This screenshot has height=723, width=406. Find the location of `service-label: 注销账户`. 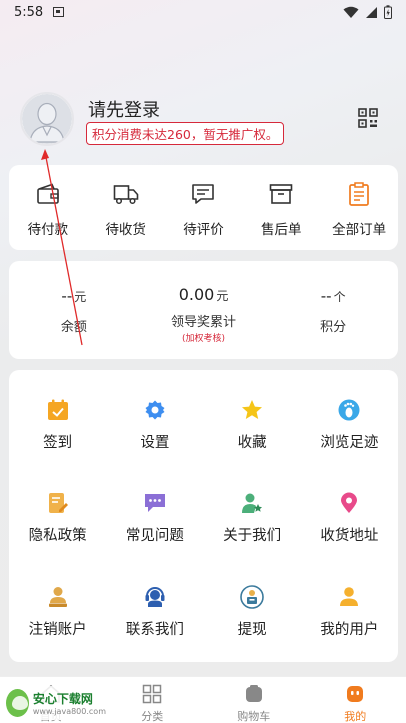

service-label: 注销账户 is located at coordinates (57, 629).